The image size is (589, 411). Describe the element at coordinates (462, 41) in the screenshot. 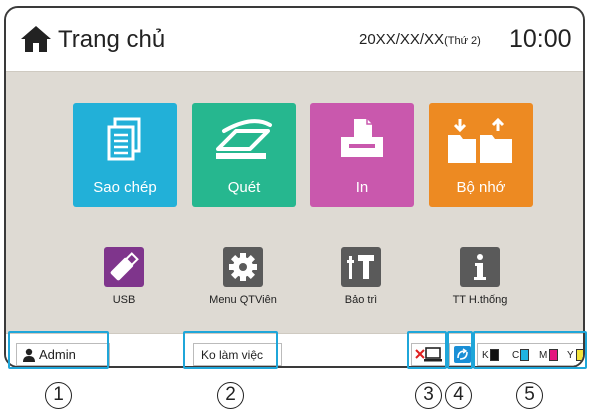

I see `weekday-value: (Thứ 2)` at that location.